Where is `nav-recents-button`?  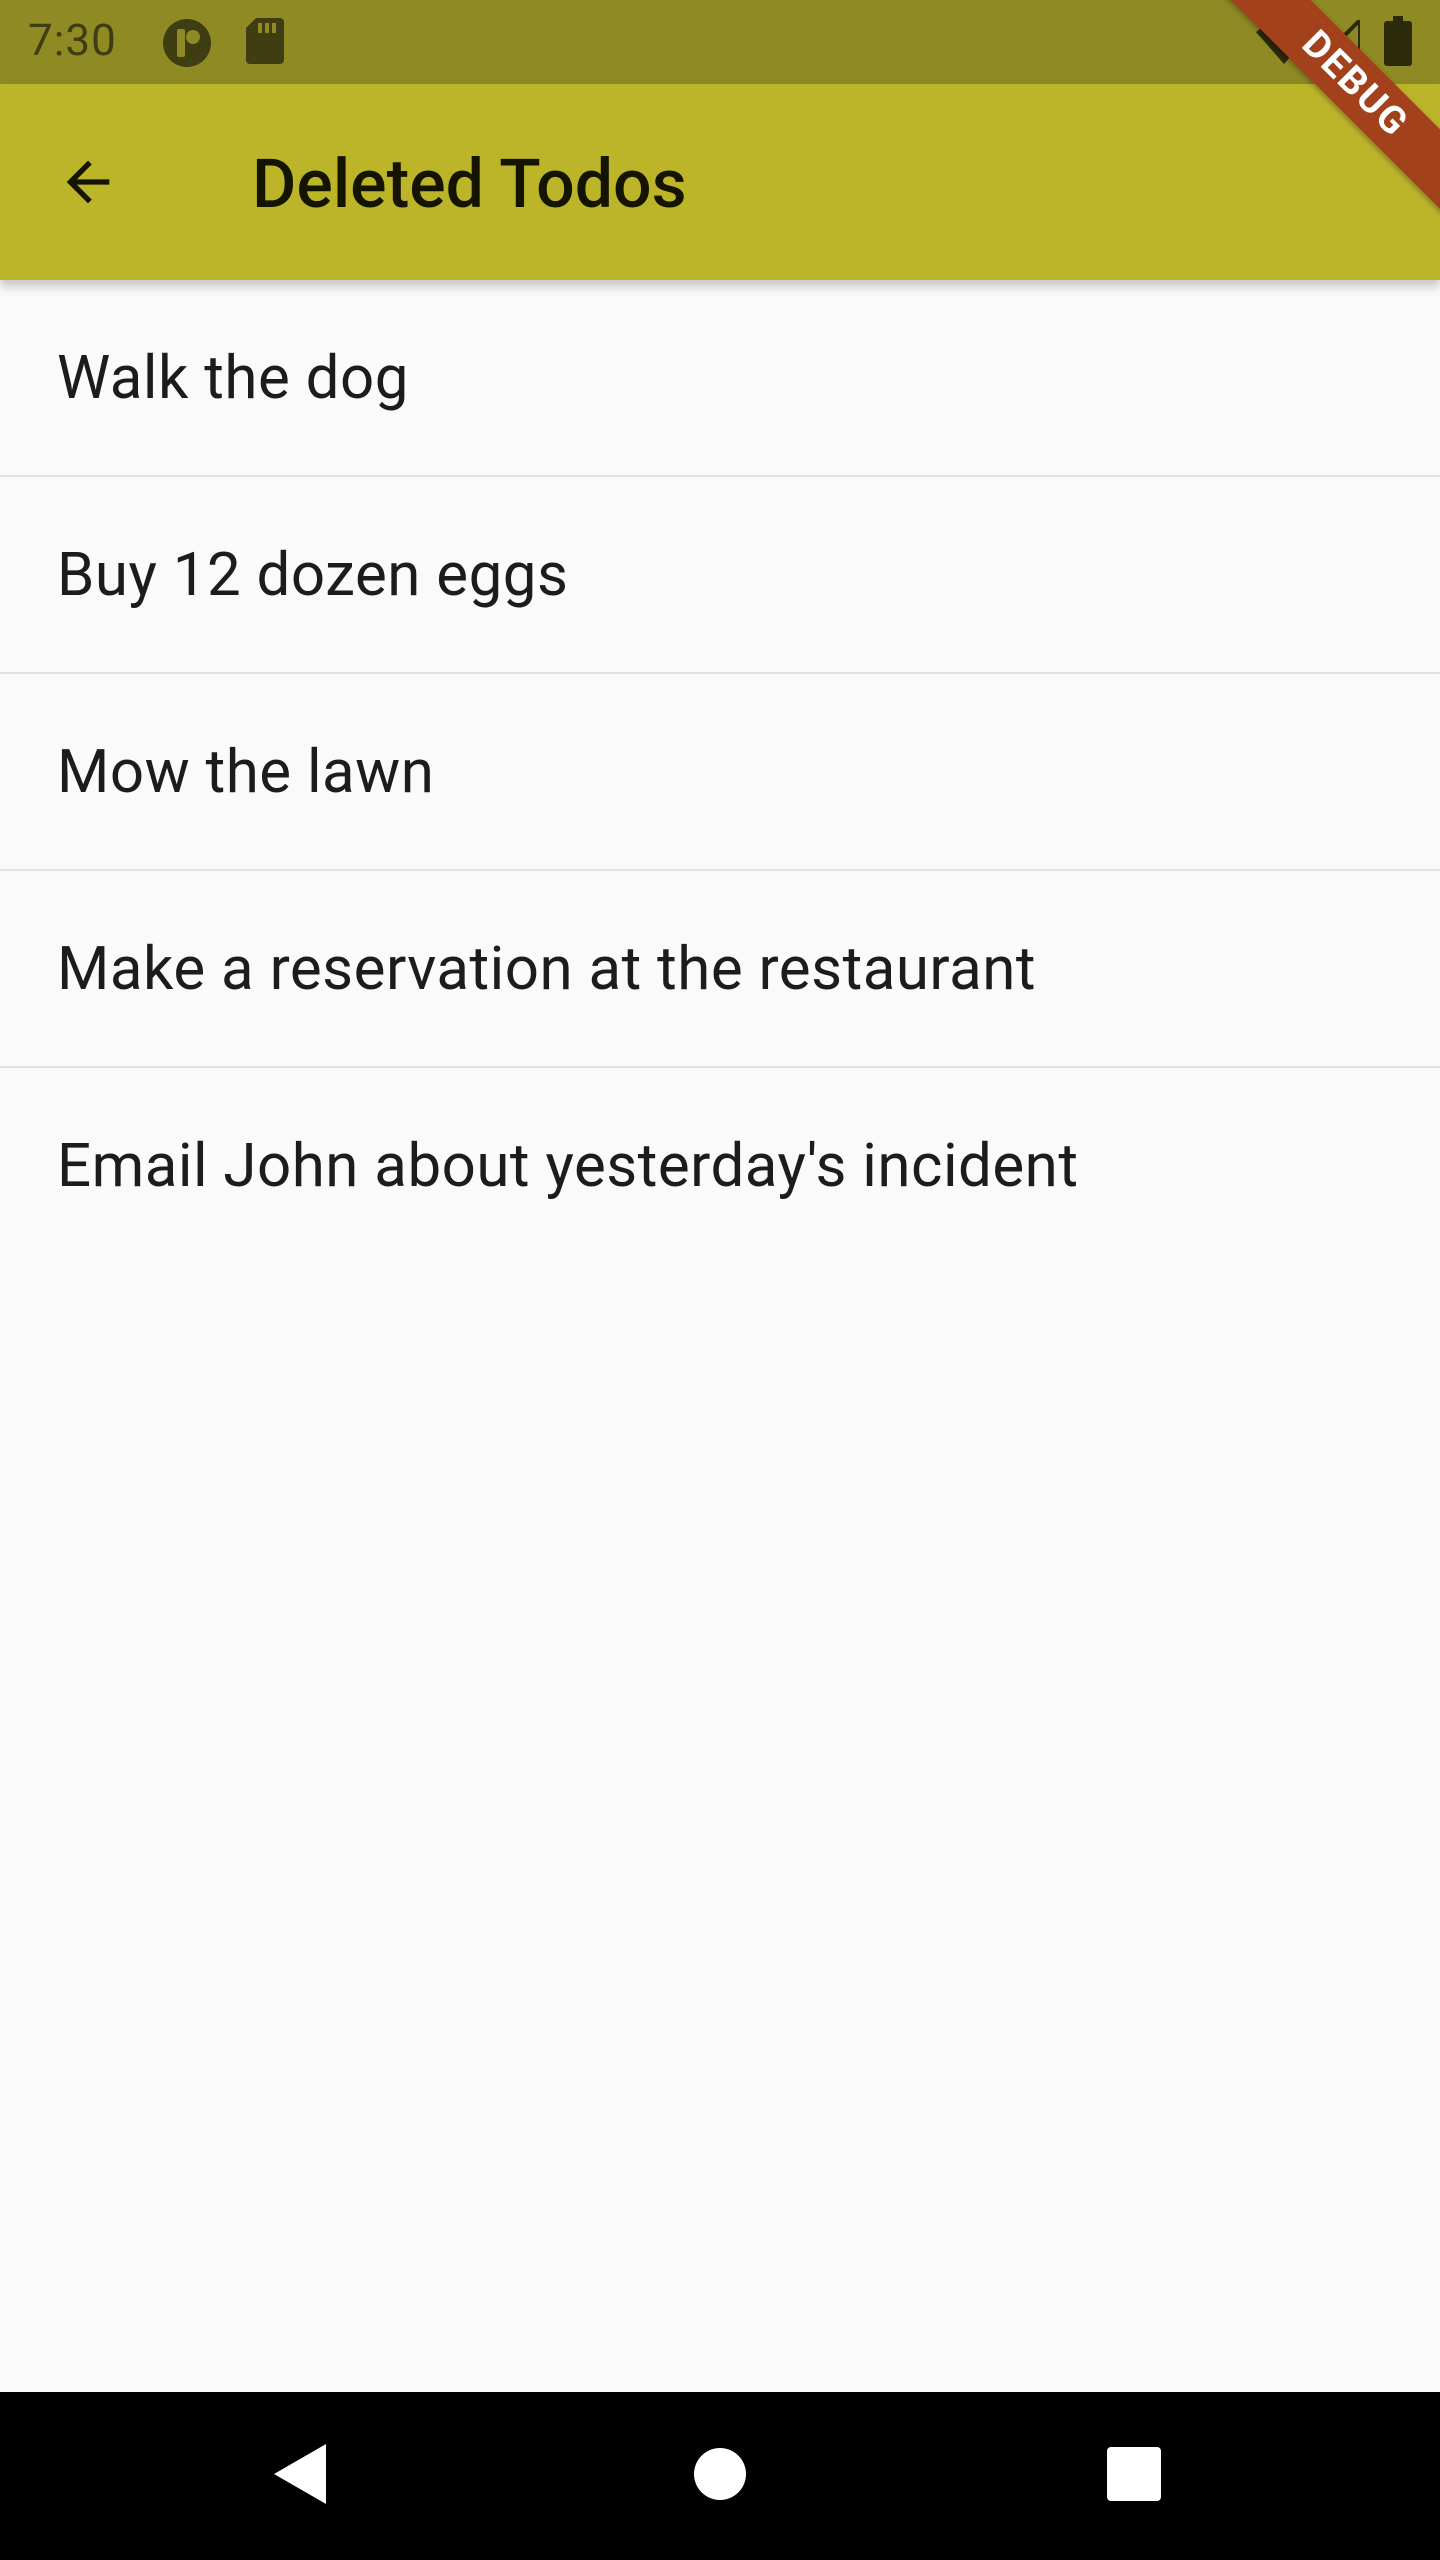 nav-recents-button is located at coordinates (1134, 2476).